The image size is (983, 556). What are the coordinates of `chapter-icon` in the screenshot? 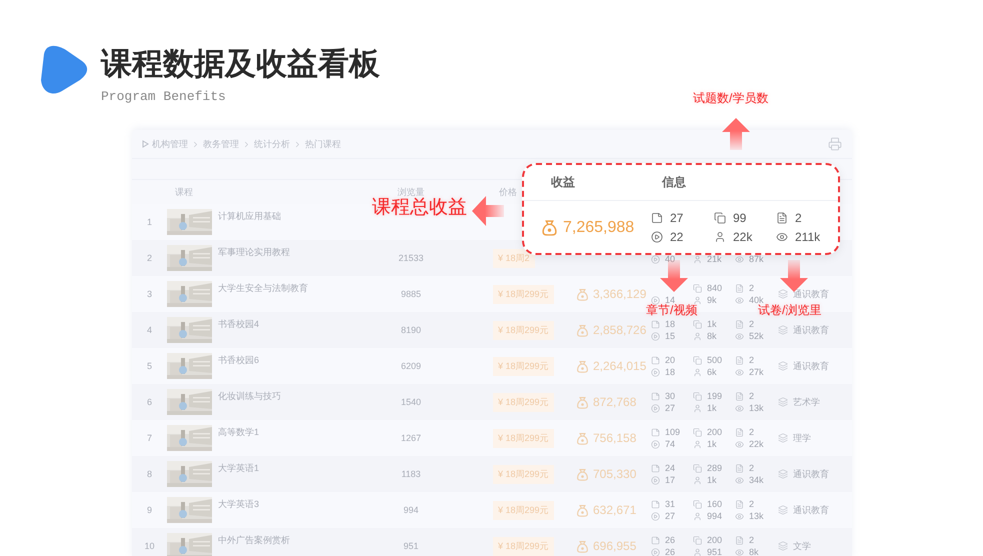 It's located at (657, 218).